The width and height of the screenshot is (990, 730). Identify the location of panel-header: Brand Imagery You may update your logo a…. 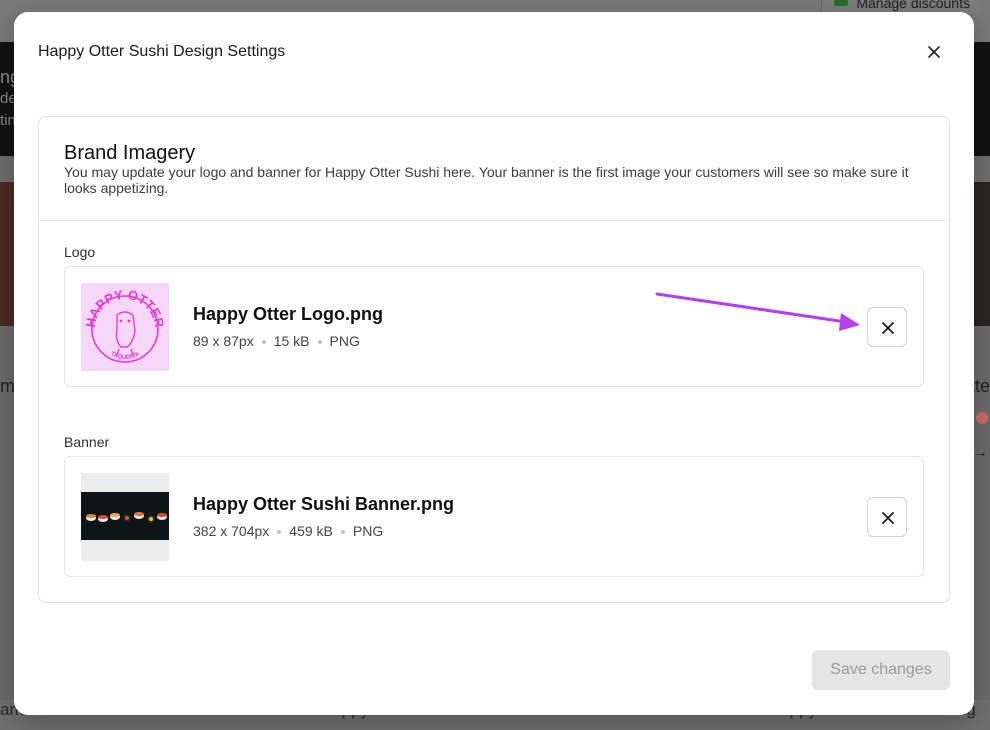
(494, 169).